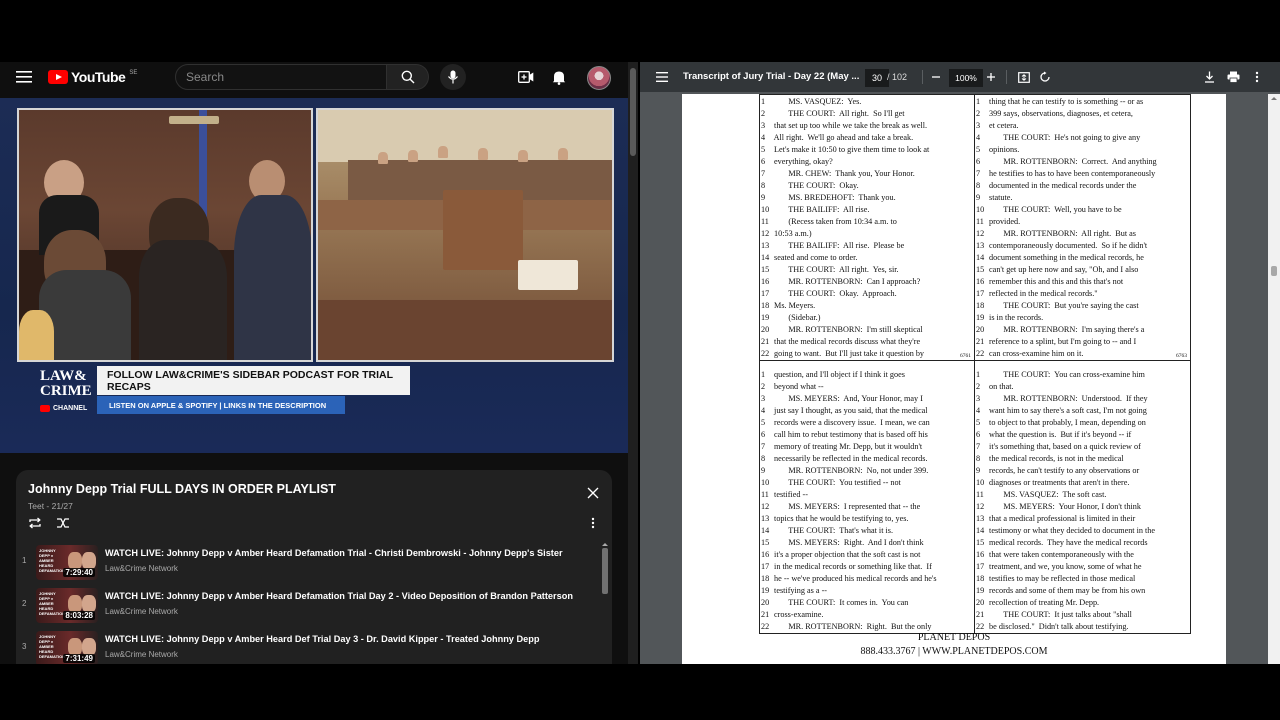 The height and width of the screenshot is (720, 1280). Describe the element at coordinates (1233, 77) in the screenshot. I see `print-icon` at that location.